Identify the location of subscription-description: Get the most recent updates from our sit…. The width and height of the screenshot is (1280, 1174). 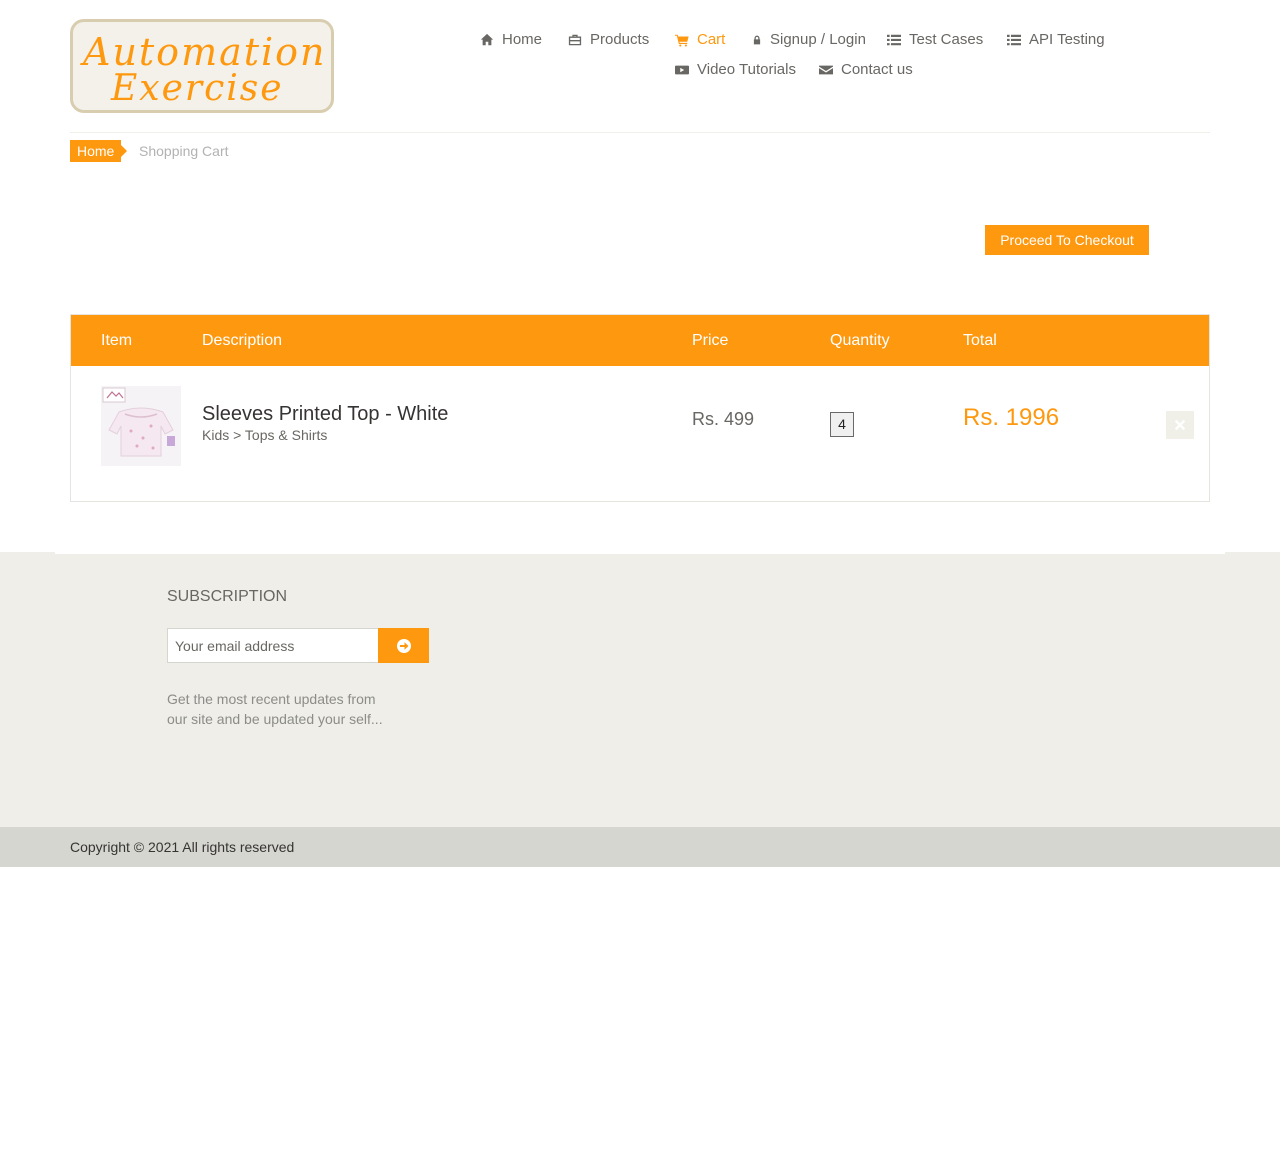
(275, 709).